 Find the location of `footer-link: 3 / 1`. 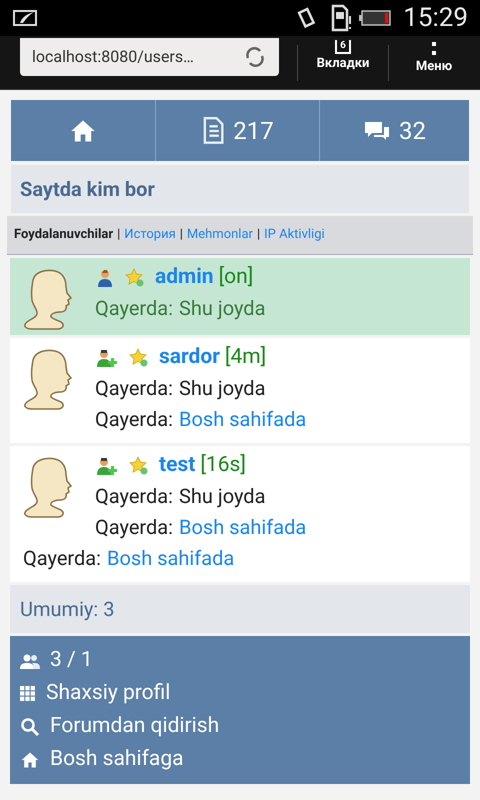

footer-link: 3 / 1 is located at coordinates (240, 660).